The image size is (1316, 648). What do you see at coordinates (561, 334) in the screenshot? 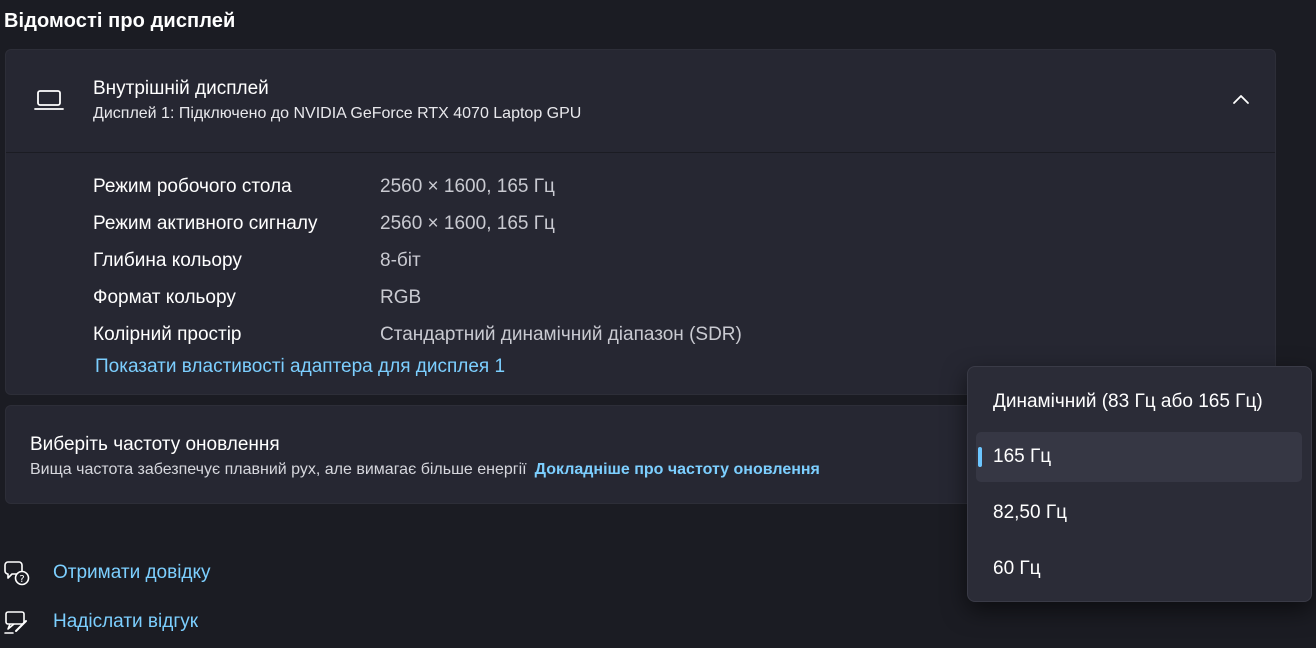
I see `info-value: Стандартний динамічний діапазон (SDR)` at bounding box center [561, 334].